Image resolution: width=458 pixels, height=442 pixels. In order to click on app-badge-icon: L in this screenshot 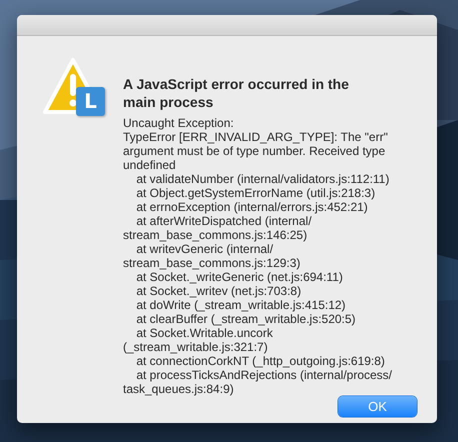, I will do `click(90, 101)`.